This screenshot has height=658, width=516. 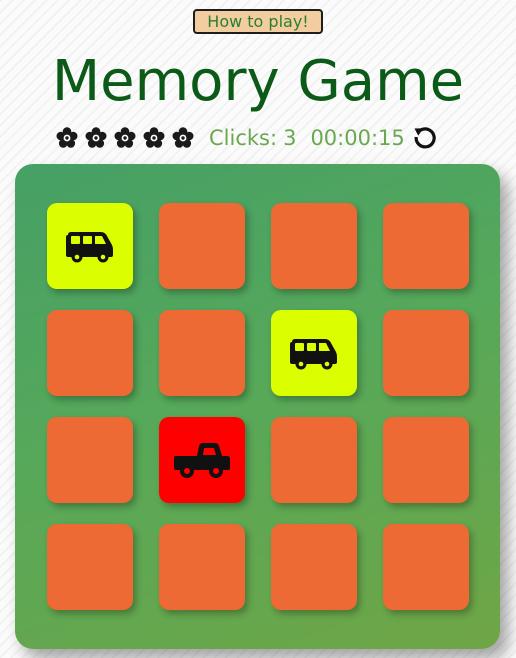 I want to click on clicks-label: Clicks:, so click(x=243, y=138).